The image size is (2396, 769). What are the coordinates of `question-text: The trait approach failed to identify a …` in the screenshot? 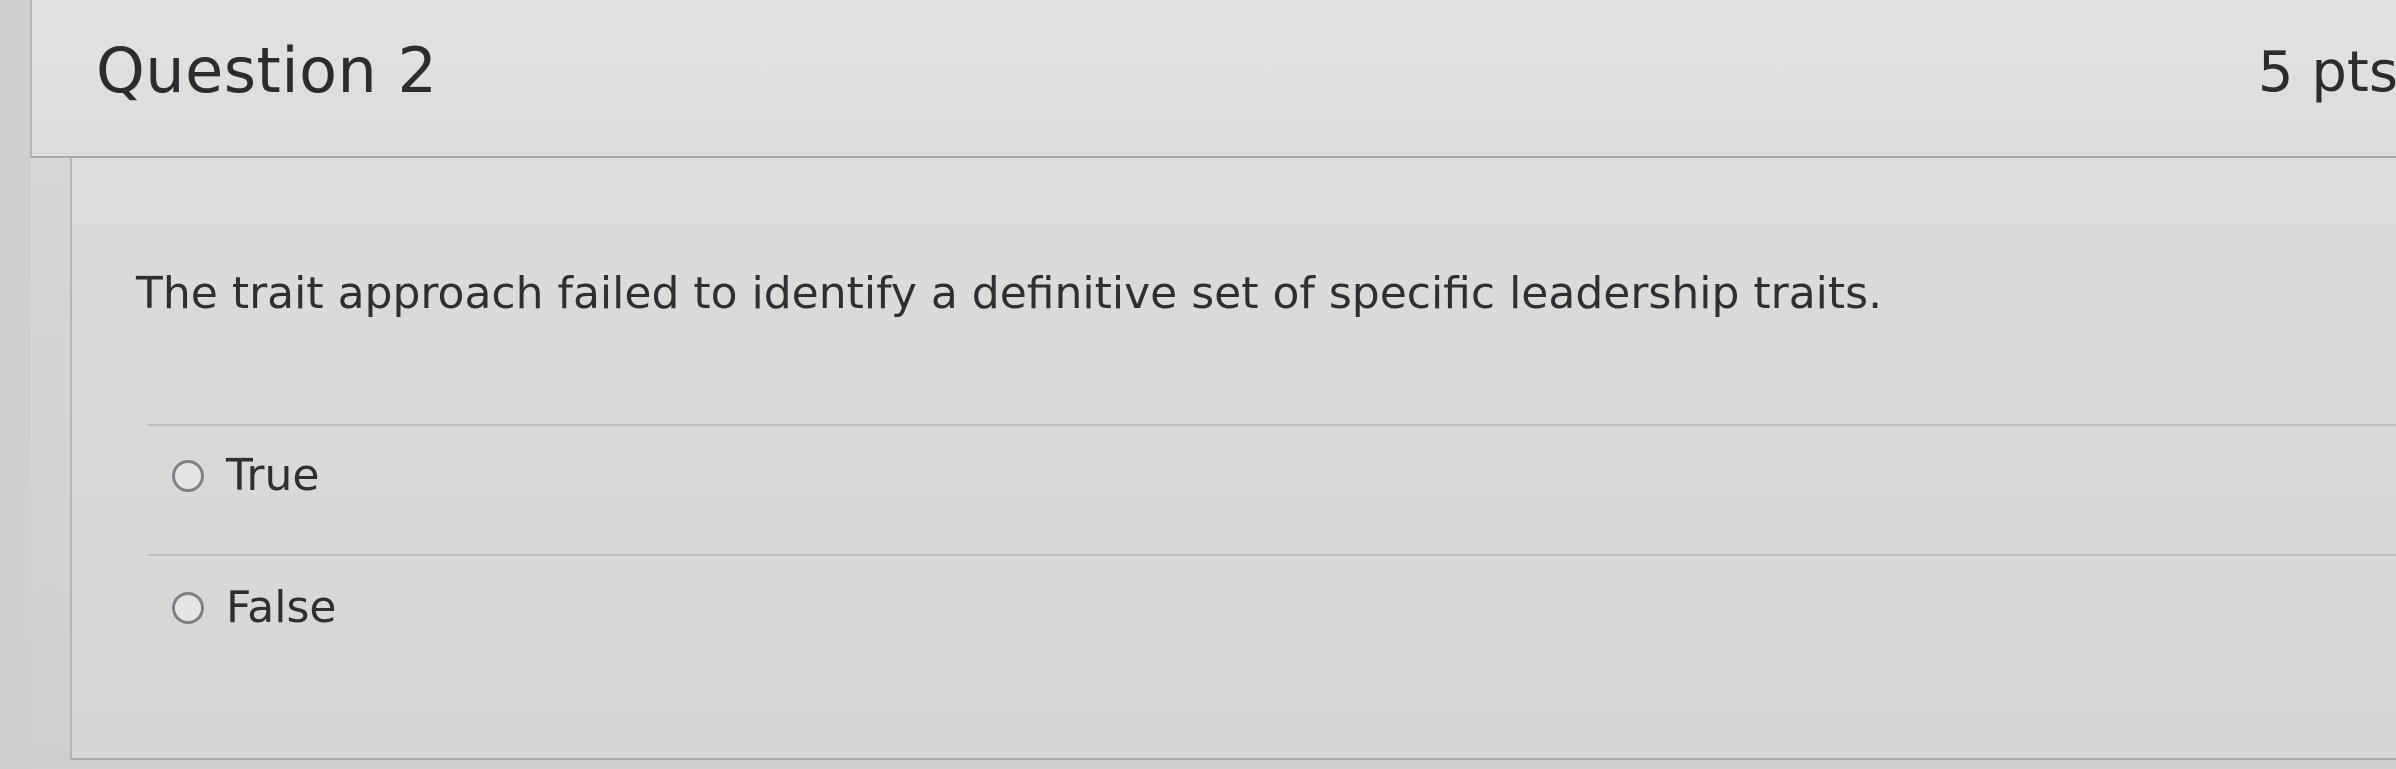 It's located at (1009, 293).